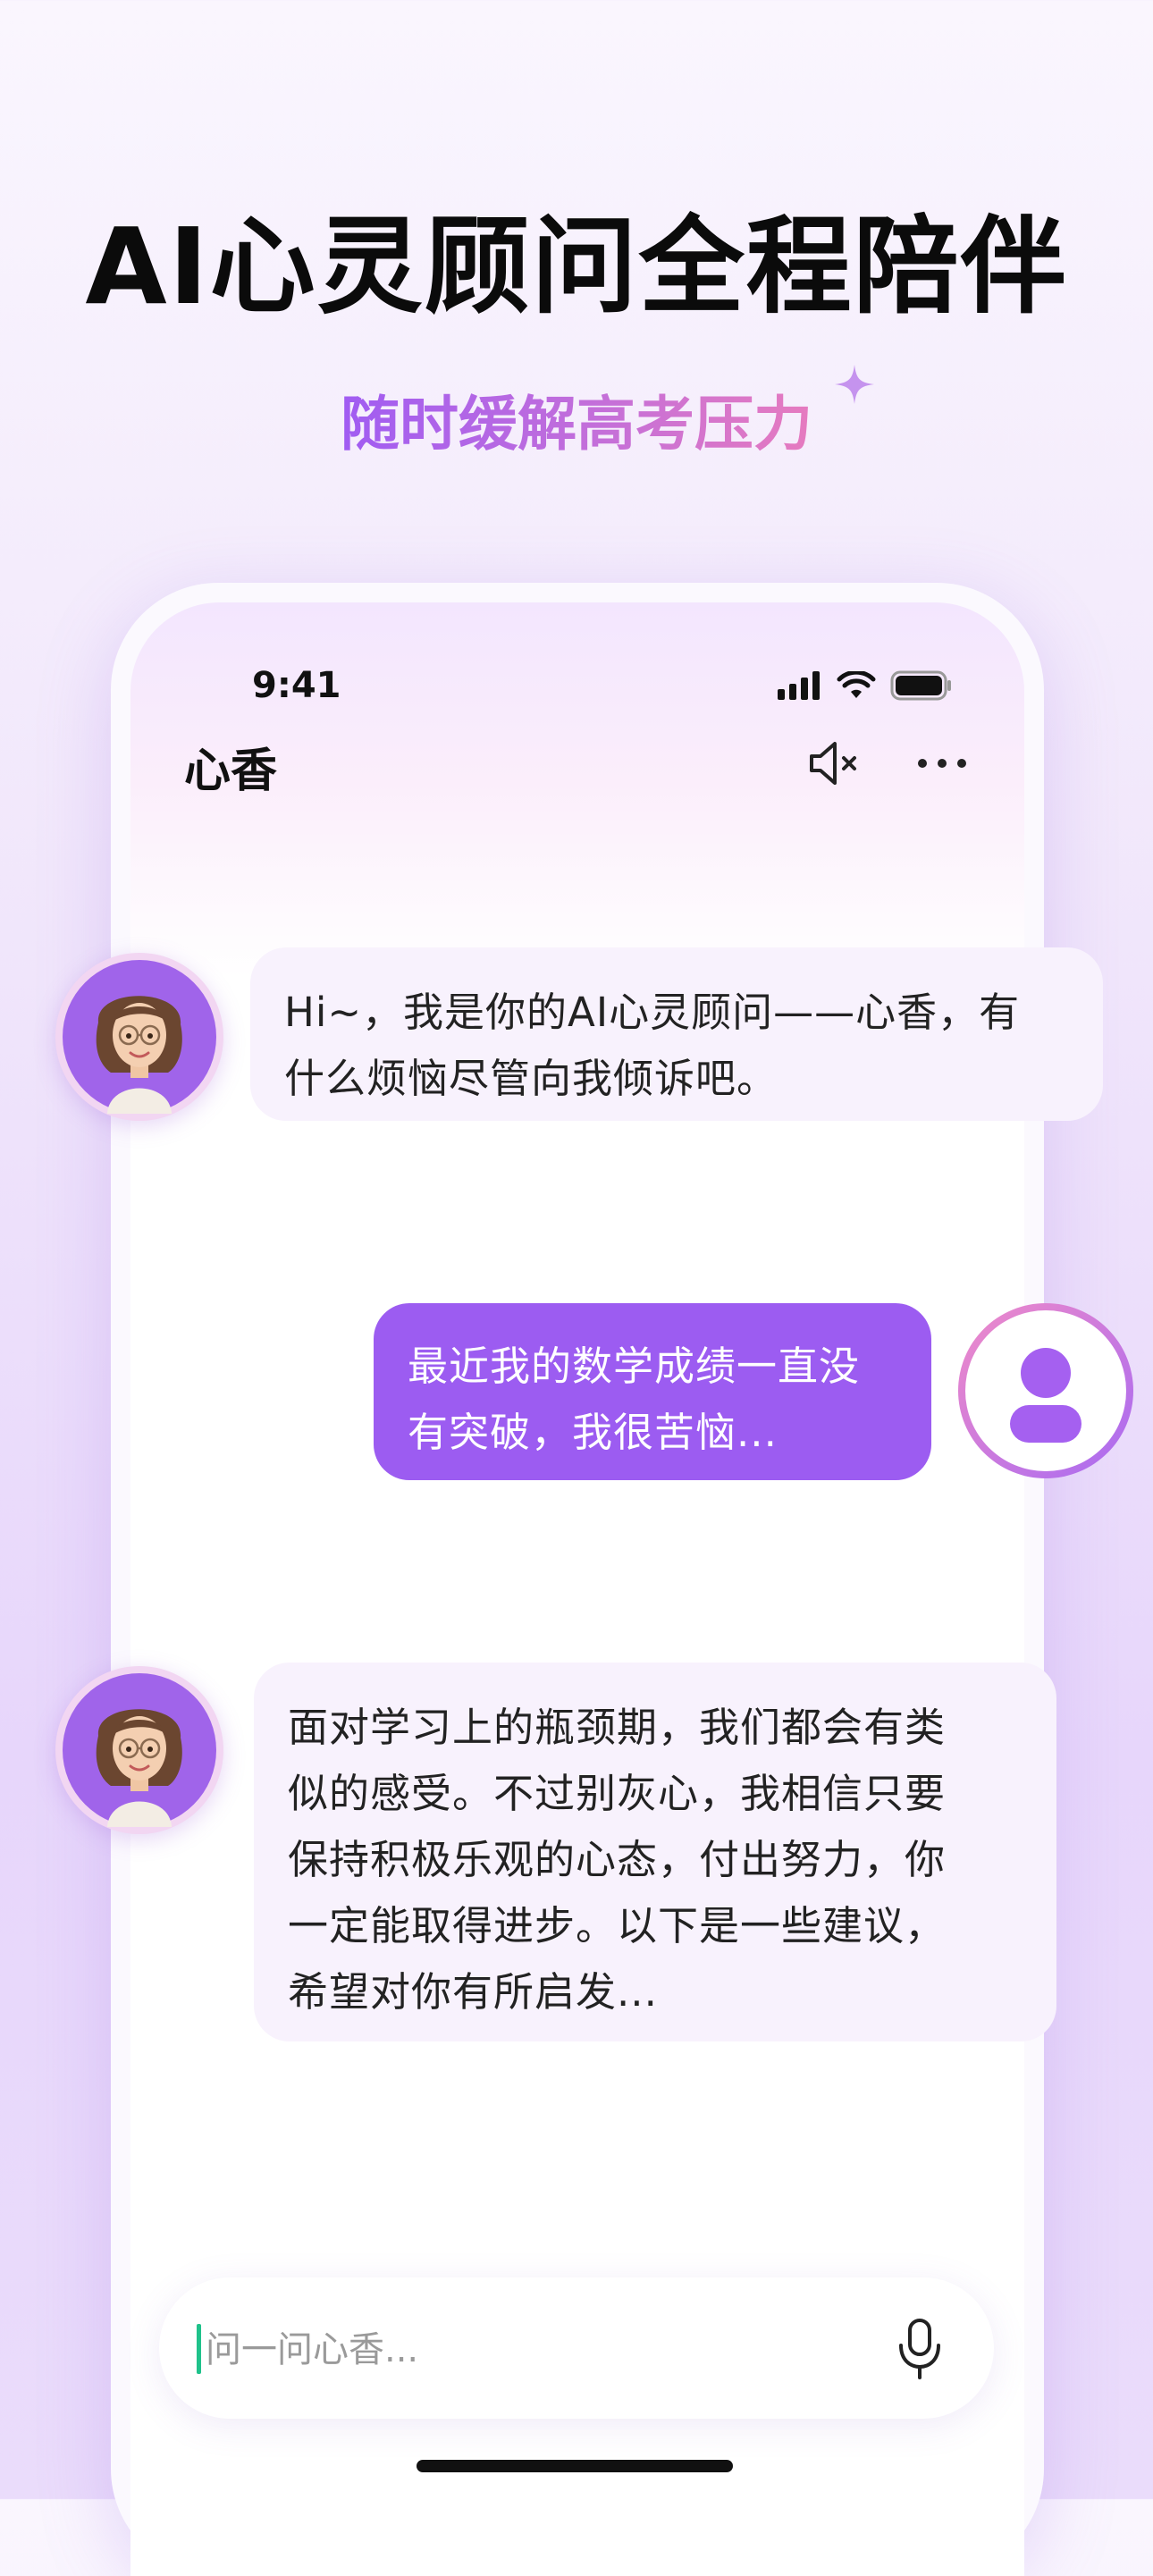 The image size is (1153, 2576). I want to click on ai-message-bubble: Hi~，我是你的AI心灵顾问——心香，有 什么烦恼尽管向我倾诉吧。, so click(676, 1034).